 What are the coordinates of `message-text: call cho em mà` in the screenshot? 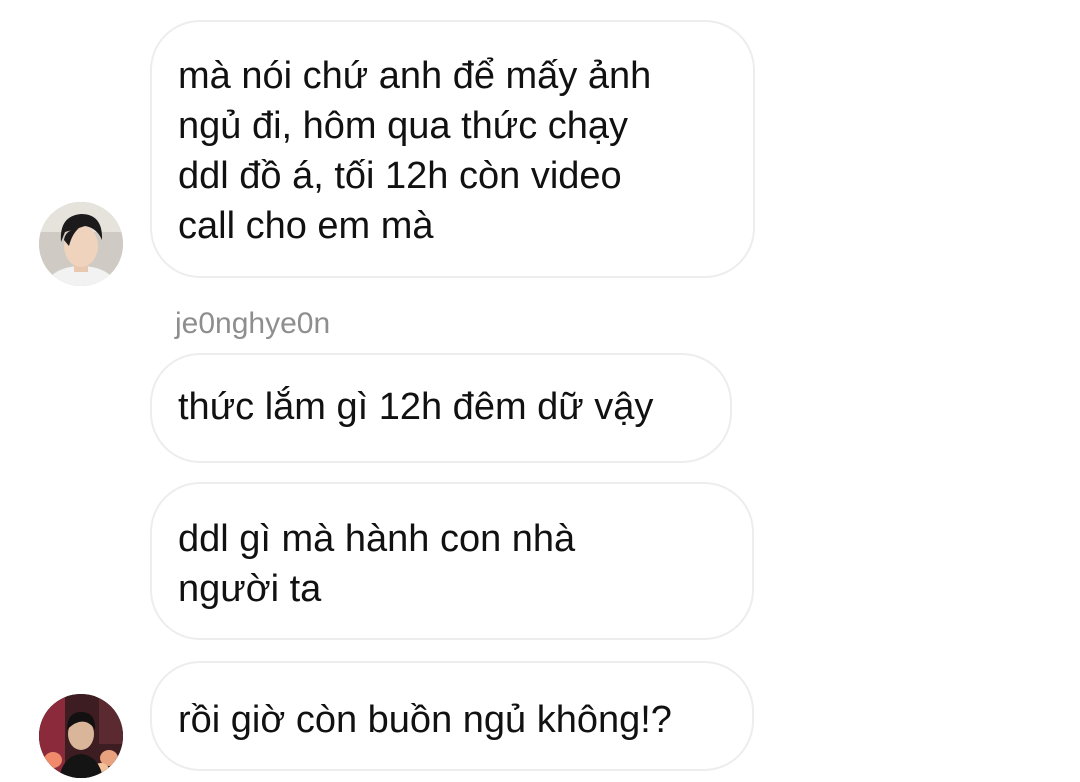 It's located at (306, 226).